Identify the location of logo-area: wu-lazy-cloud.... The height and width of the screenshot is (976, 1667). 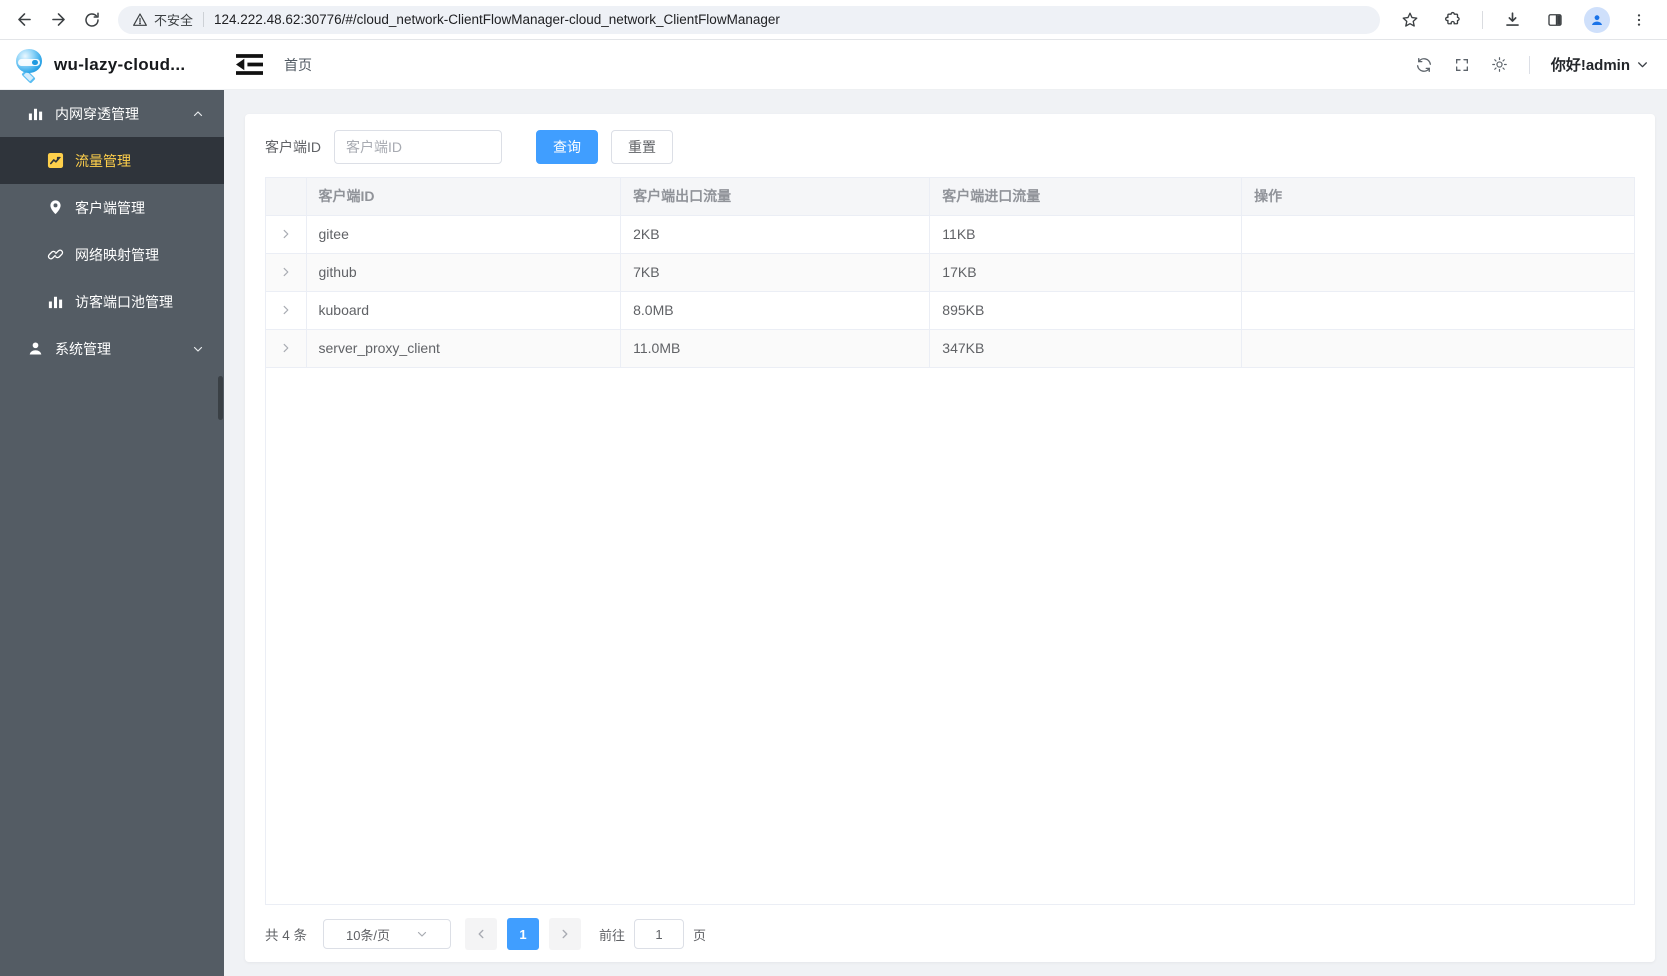
(112, 65).